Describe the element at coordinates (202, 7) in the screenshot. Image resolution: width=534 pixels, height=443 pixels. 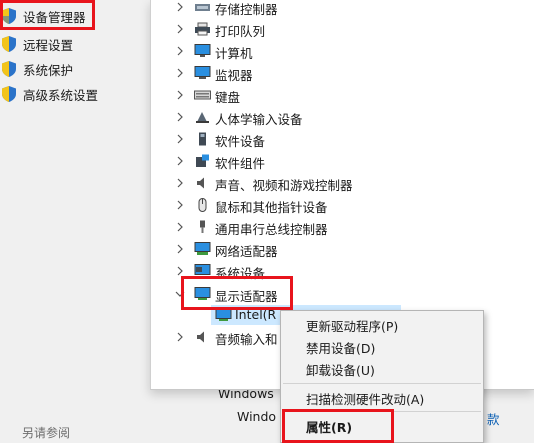
I see `storage-icon` at that location.